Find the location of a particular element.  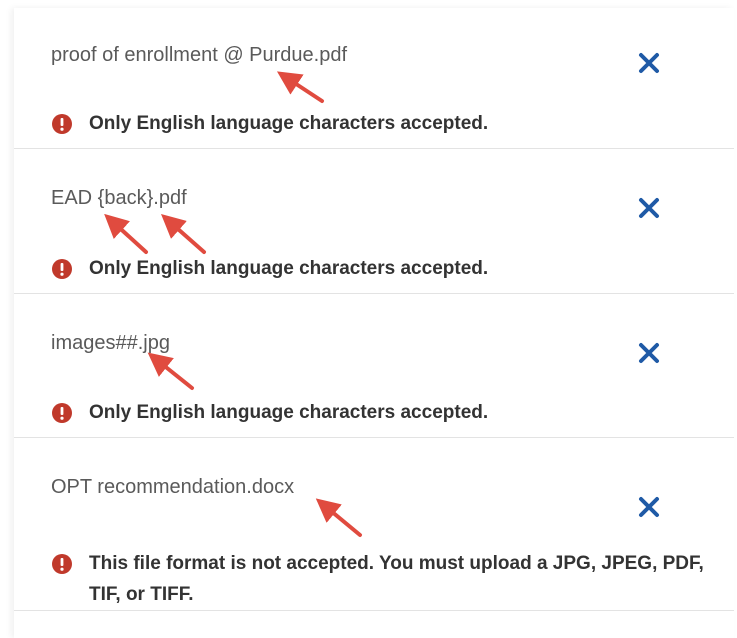

file-name: images##.jpg is located at coordinates (110, 343).